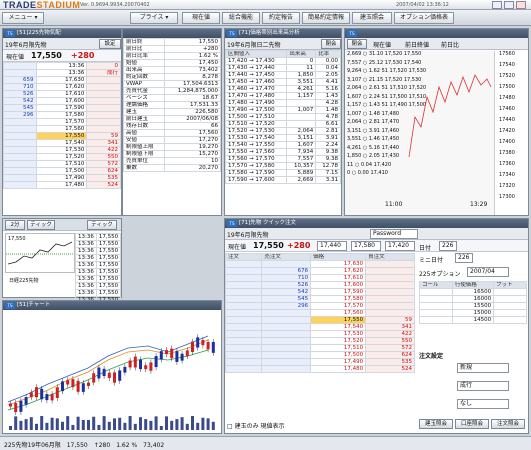 Image resolution: width=531 pixels, height=450 pixels. What do you see at coordinates (366, 246) in the screenshot?
I see `ask-field: 17,580` at bounding box center [366, 246].